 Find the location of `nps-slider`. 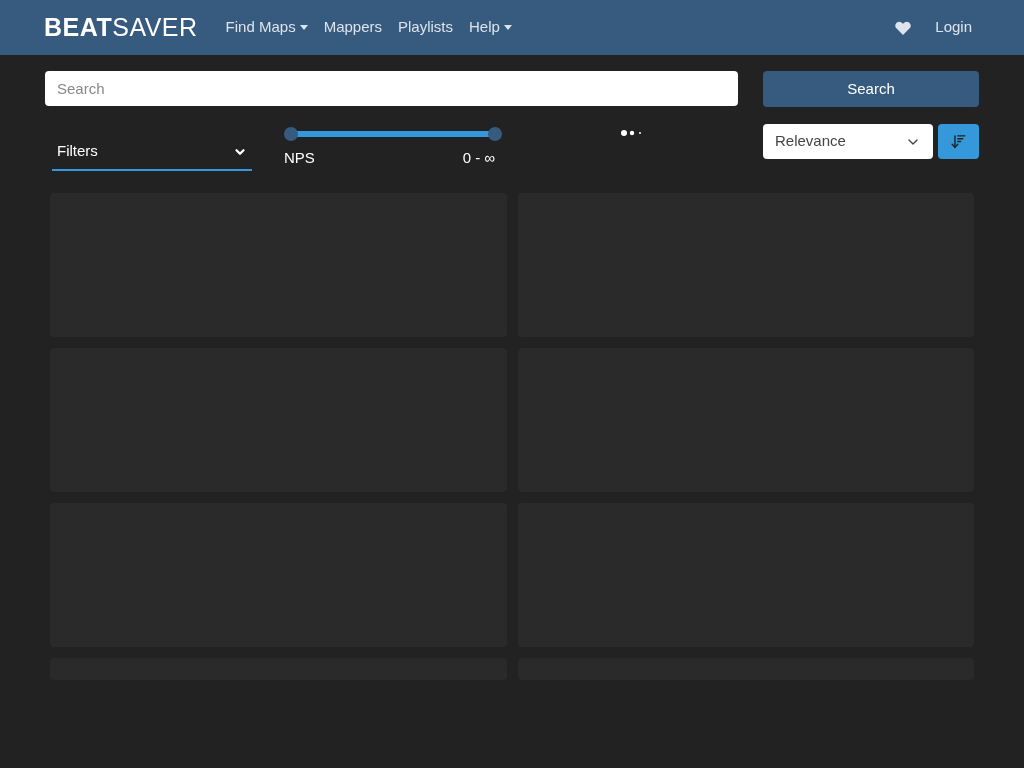

nps-slider is located at coordinates (393, 134).